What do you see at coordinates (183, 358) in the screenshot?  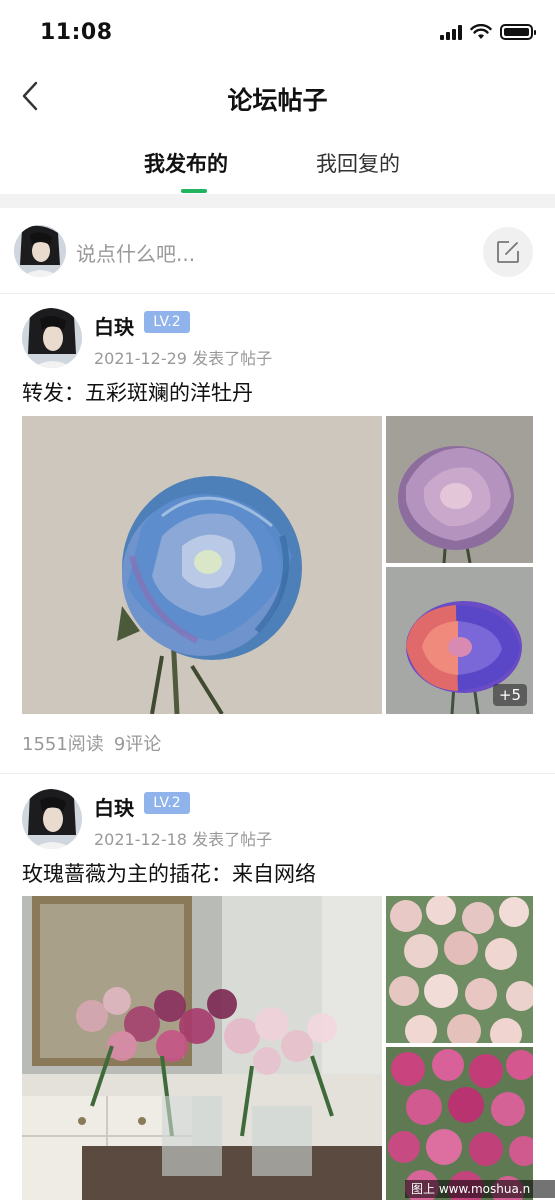 I see `post-date: 2021-12-29 发表了帖子` at bounding box center [183, 358].